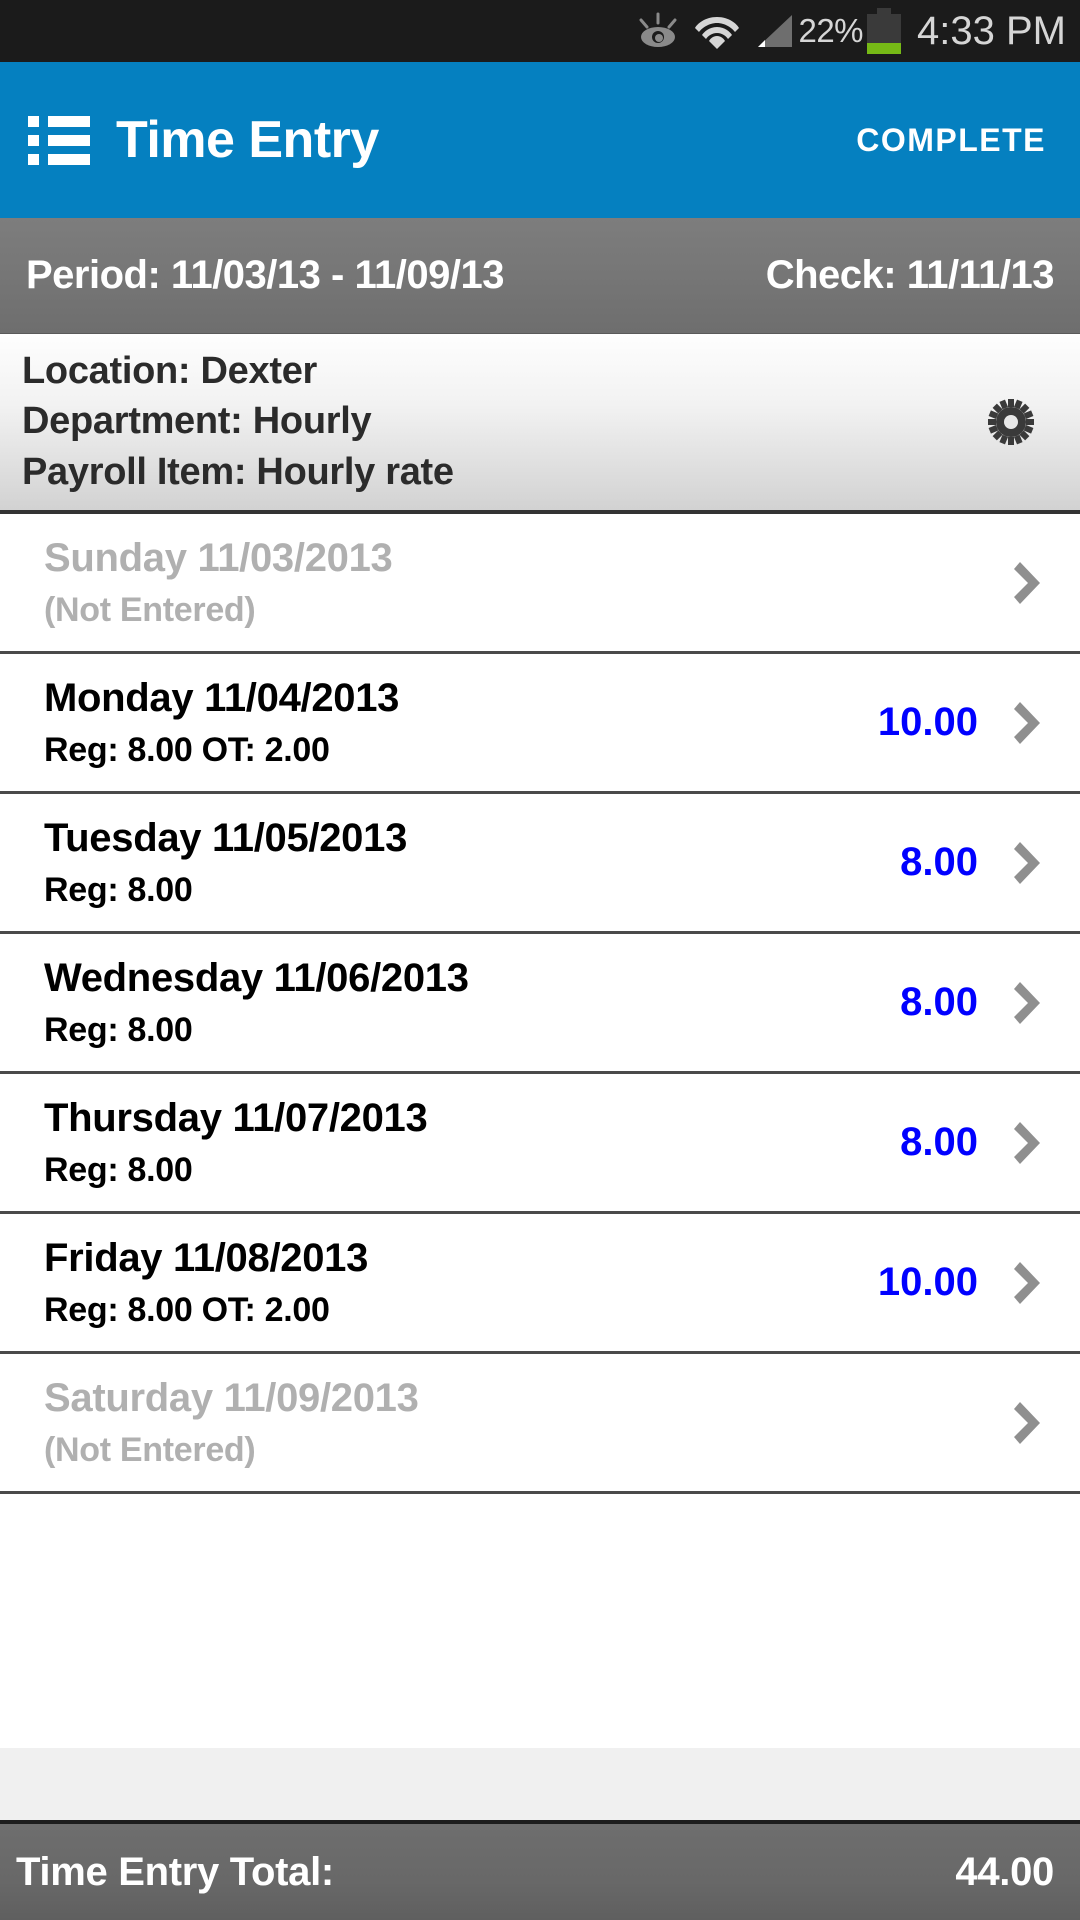  Describe the element at coordinates (1011, 422) in the screenshot. I see `gear-icon` at that location.